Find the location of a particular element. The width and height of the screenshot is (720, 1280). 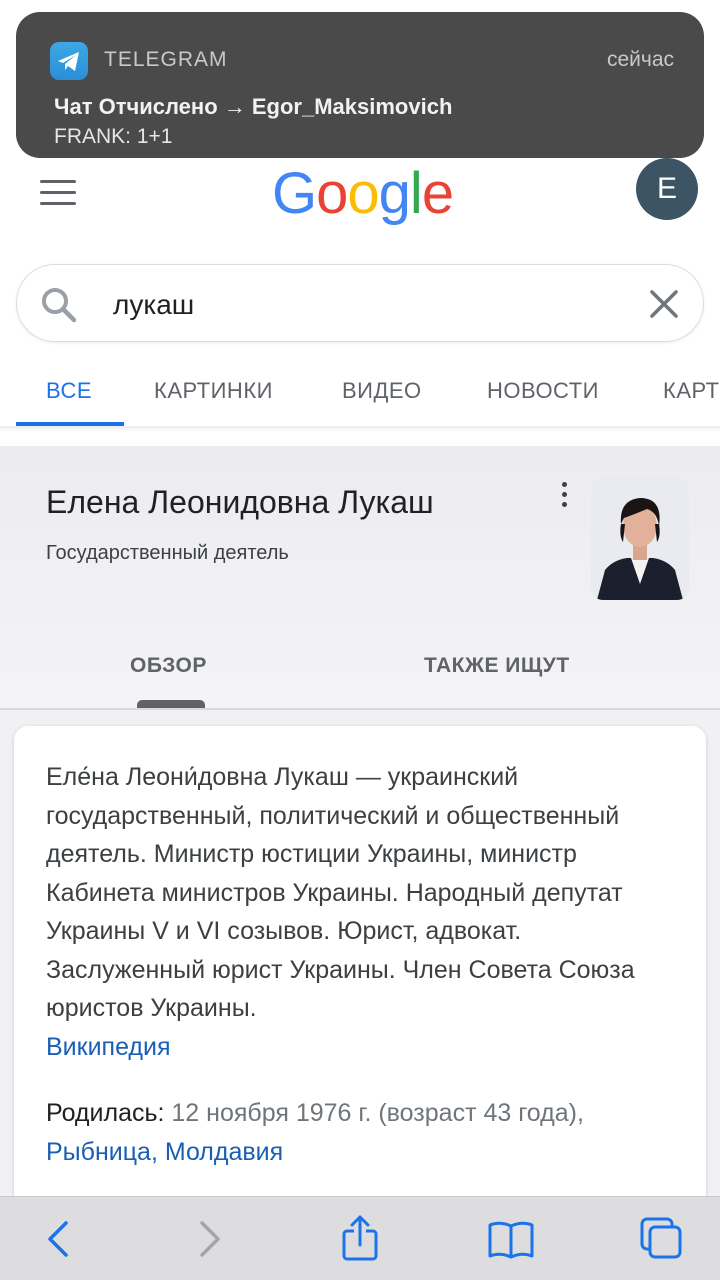

notification-app-name: TELEGRAM is located at coordinates (166, 59).